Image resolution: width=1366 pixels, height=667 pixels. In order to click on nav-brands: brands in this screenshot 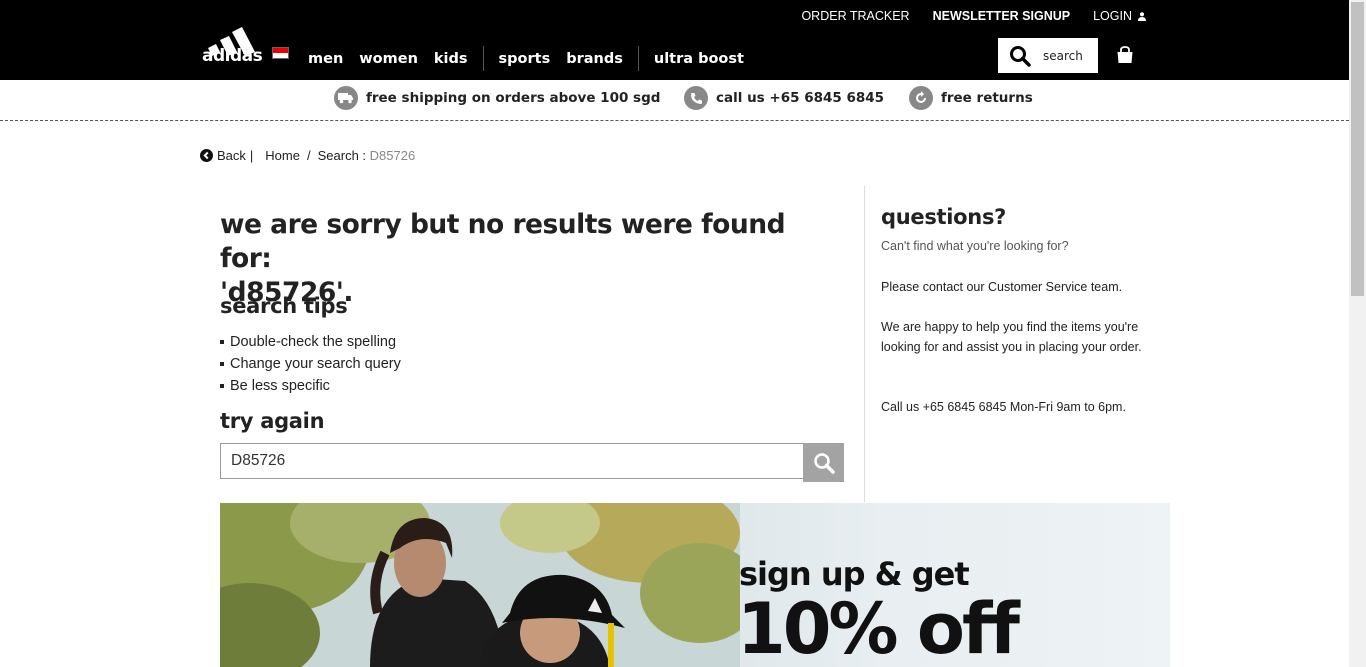, I will do `click(594, 59)`.